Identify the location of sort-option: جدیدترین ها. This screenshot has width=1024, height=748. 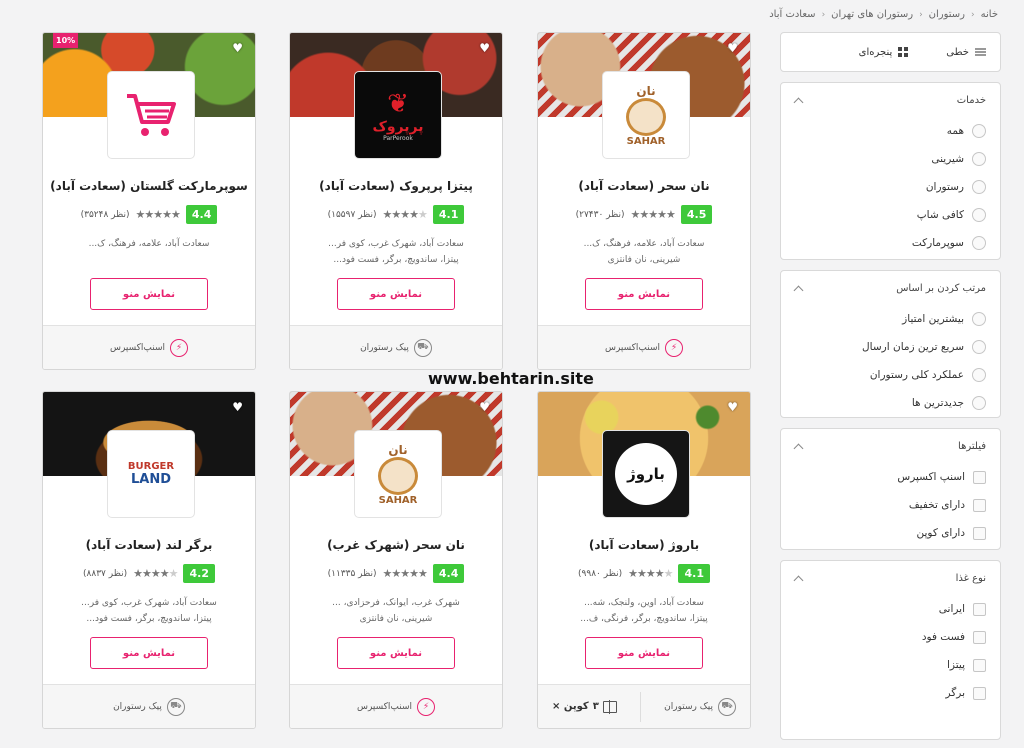
(890, 403).